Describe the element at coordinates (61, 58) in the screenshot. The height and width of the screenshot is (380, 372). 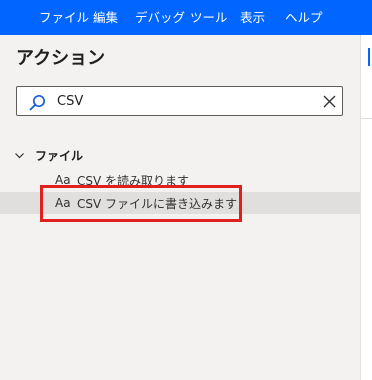
I see `panel-title: アクション` at that location.